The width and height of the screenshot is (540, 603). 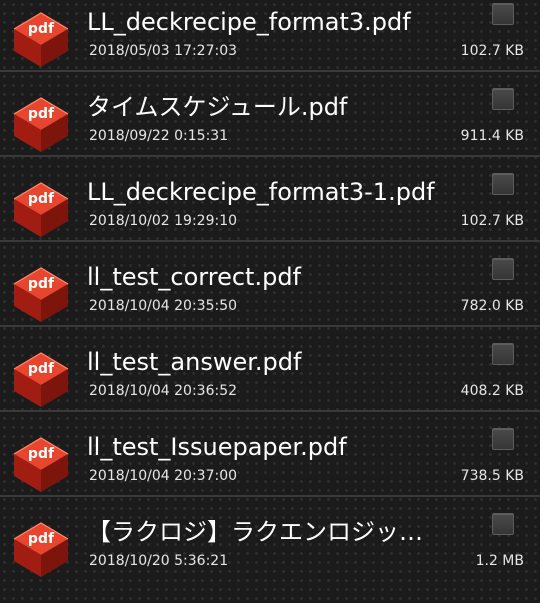 What do you see at coordinates (492, 476) in the screenshot?
I see `file-size: 738.5 KB` at bounding box center [492, 476].